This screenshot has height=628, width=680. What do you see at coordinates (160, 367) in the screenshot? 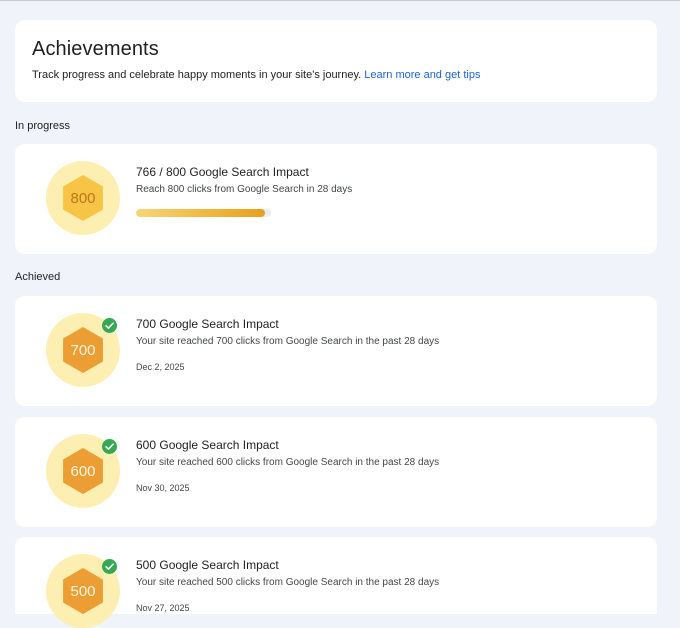
I see `achievement-date: Dec 2, 2025` at bounding box center [160, 367].